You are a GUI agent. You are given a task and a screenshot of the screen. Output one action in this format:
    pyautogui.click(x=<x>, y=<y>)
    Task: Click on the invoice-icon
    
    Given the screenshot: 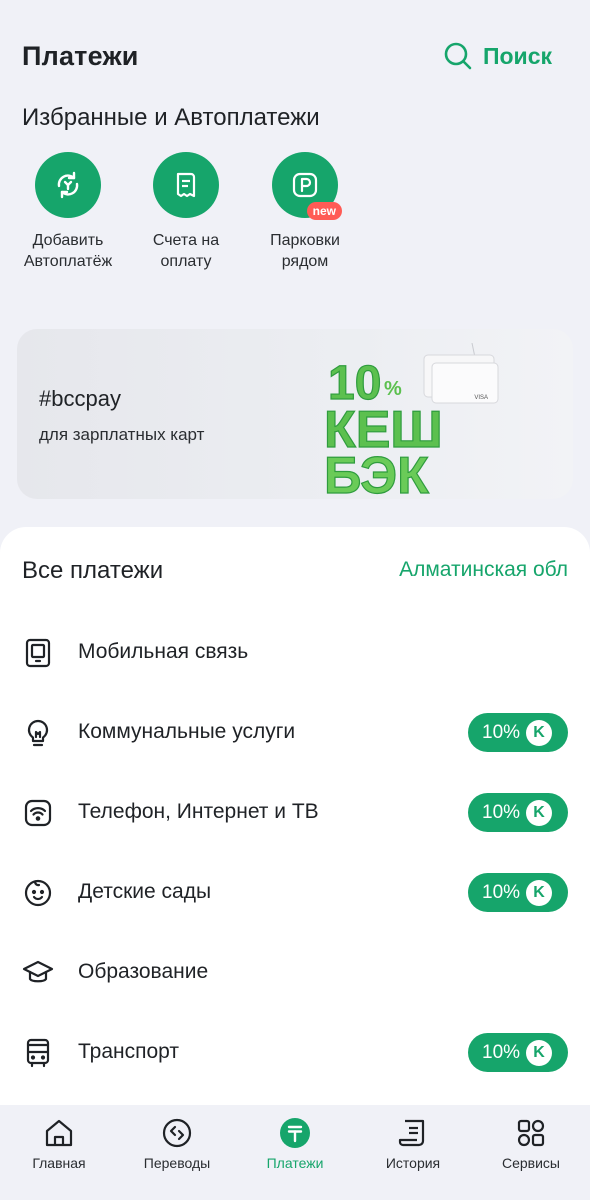 What is the action you would take?
    pyautogui.click(x=186, y=185)
    